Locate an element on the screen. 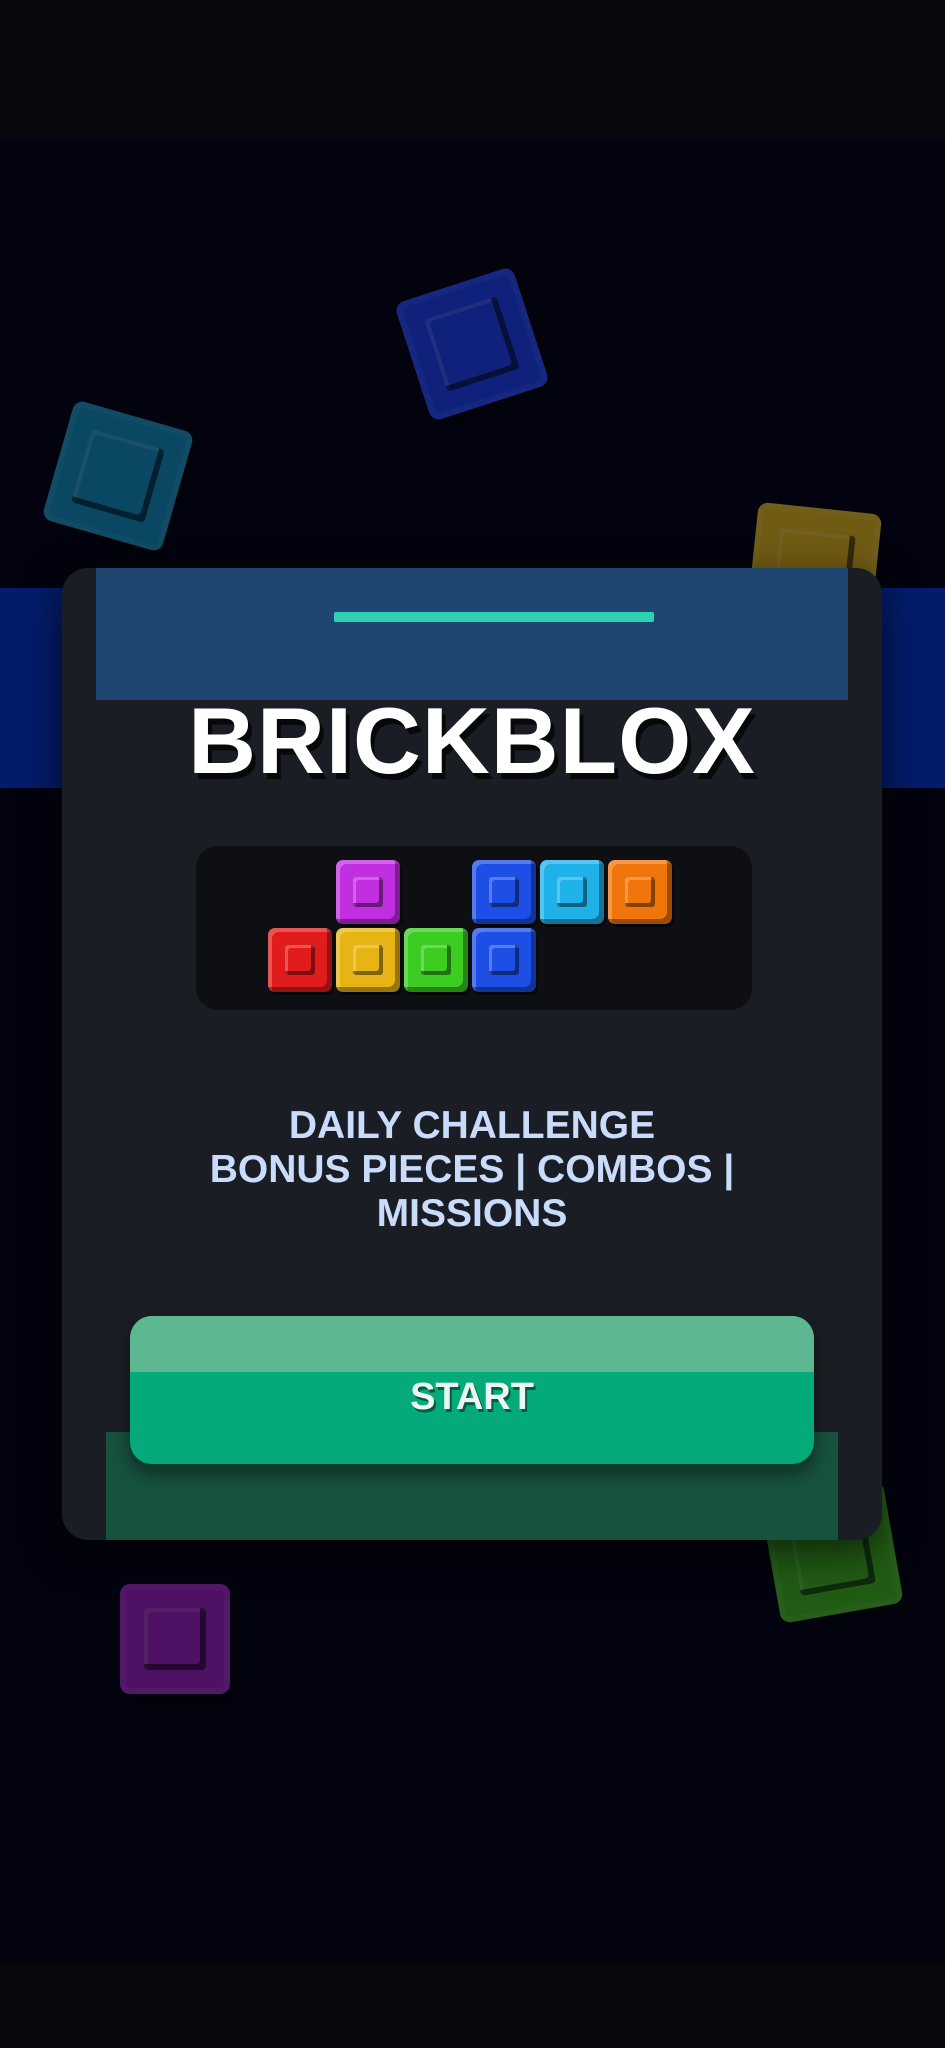 This screenshot has width=945, height=2048. piece-preview is located at coordinates (474, 928).